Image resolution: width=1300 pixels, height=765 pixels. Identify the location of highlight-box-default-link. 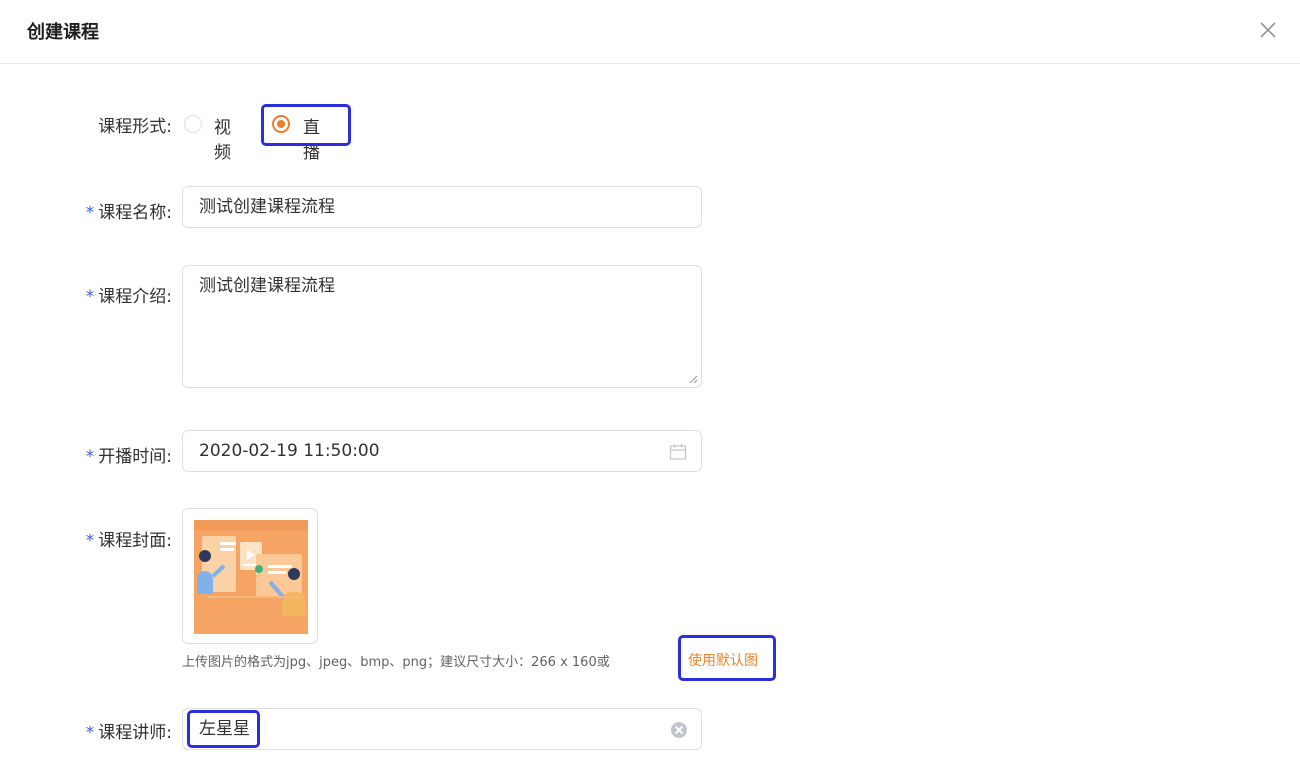
(727, 658).